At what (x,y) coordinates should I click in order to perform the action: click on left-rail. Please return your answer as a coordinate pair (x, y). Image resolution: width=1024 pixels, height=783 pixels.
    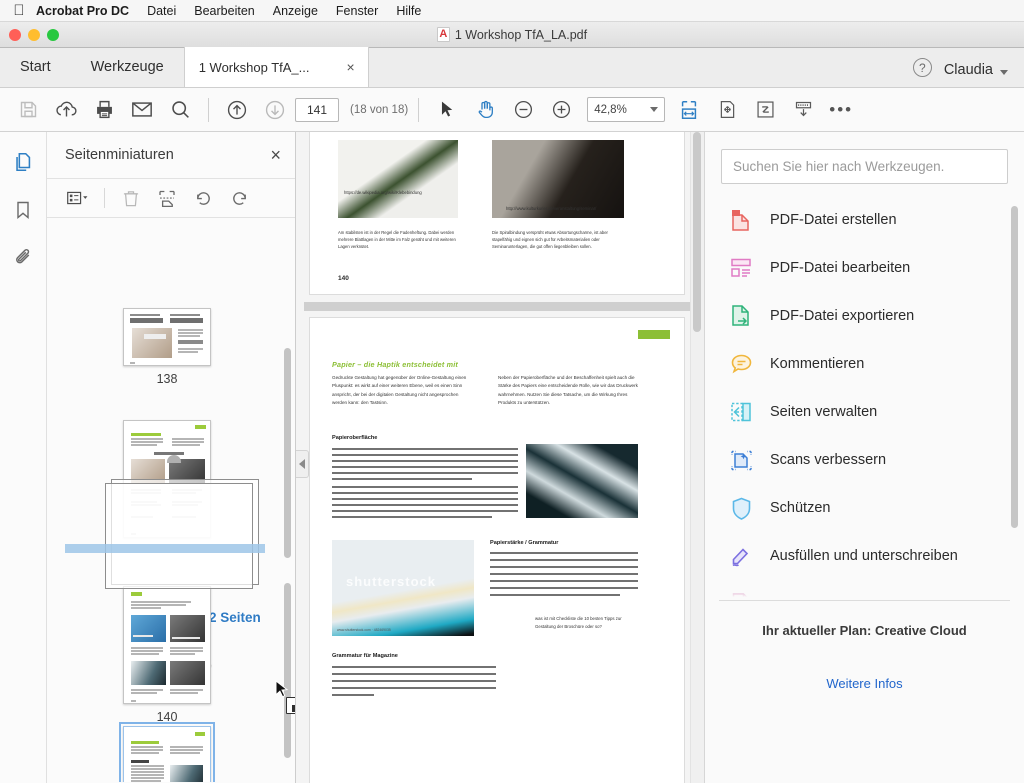
    Looking at the image, I should click on (23, 457).